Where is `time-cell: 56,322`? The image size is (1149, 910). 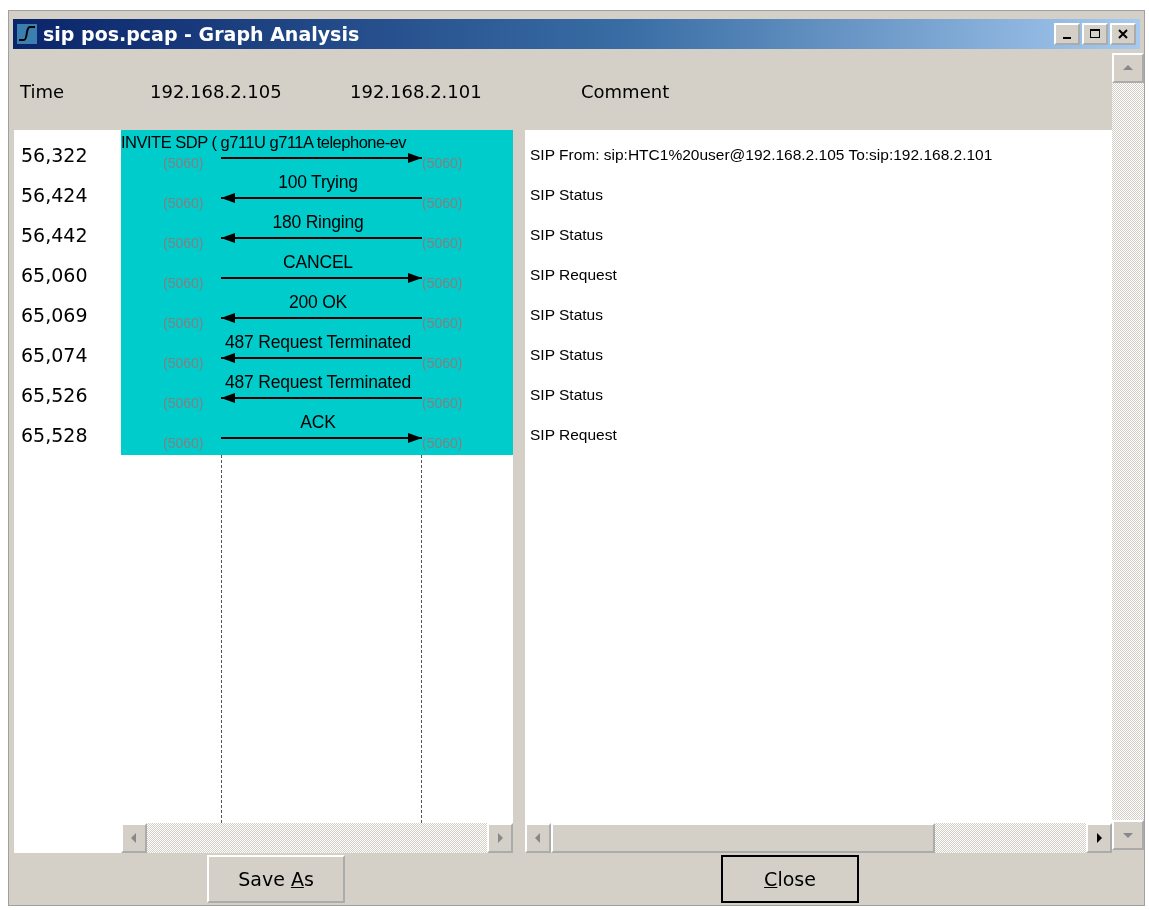
time-cell: 56,322 is located at coordinates (54, 155).